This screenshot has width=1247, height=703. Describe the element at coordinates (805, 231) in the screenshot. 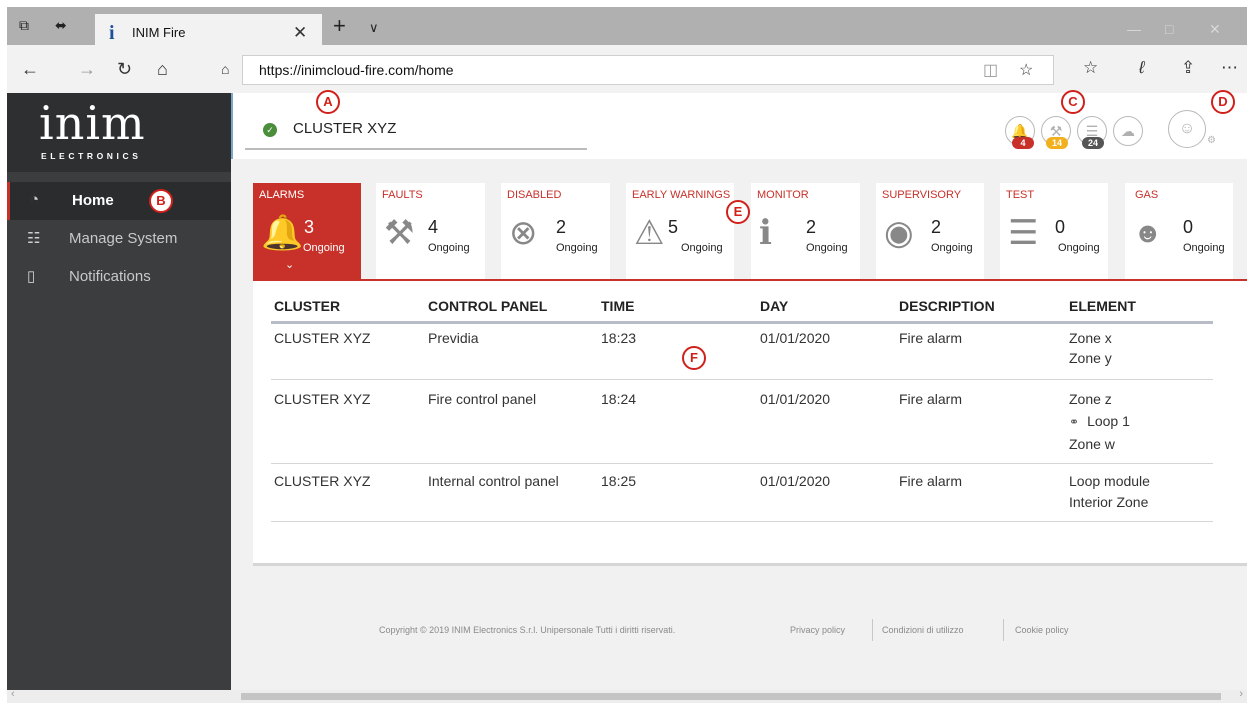

I see `card-monitor: MONITOR ℹ 2 Ongoing` at that location.